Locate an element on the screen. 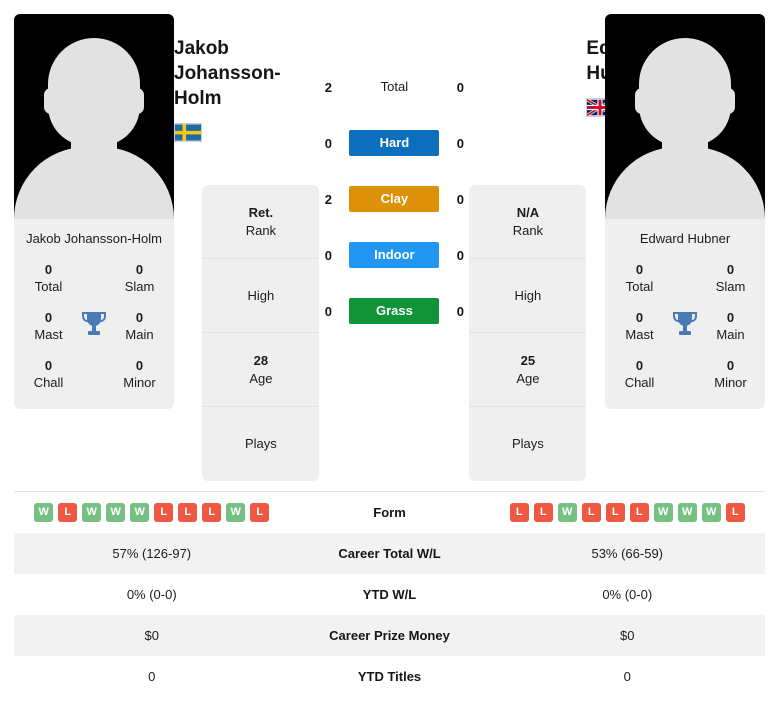  left-info-rank: Ret. Rank is located at coordinates (261, 222).